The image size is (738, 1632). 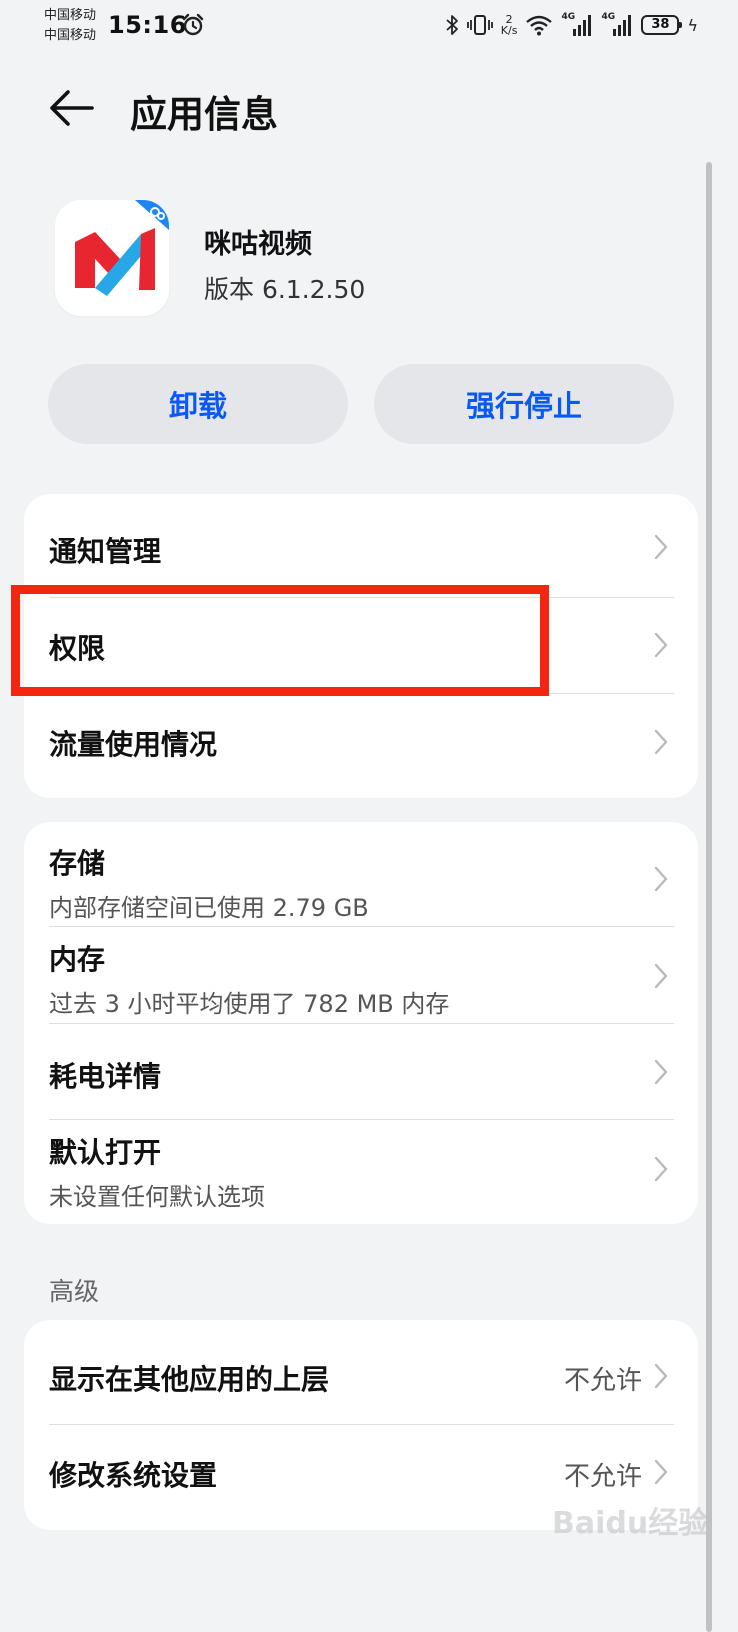 I want to click on list-item-display-over-other-apps: 显示在其他应用的上层 不允许, so click(x=361, y=1372).